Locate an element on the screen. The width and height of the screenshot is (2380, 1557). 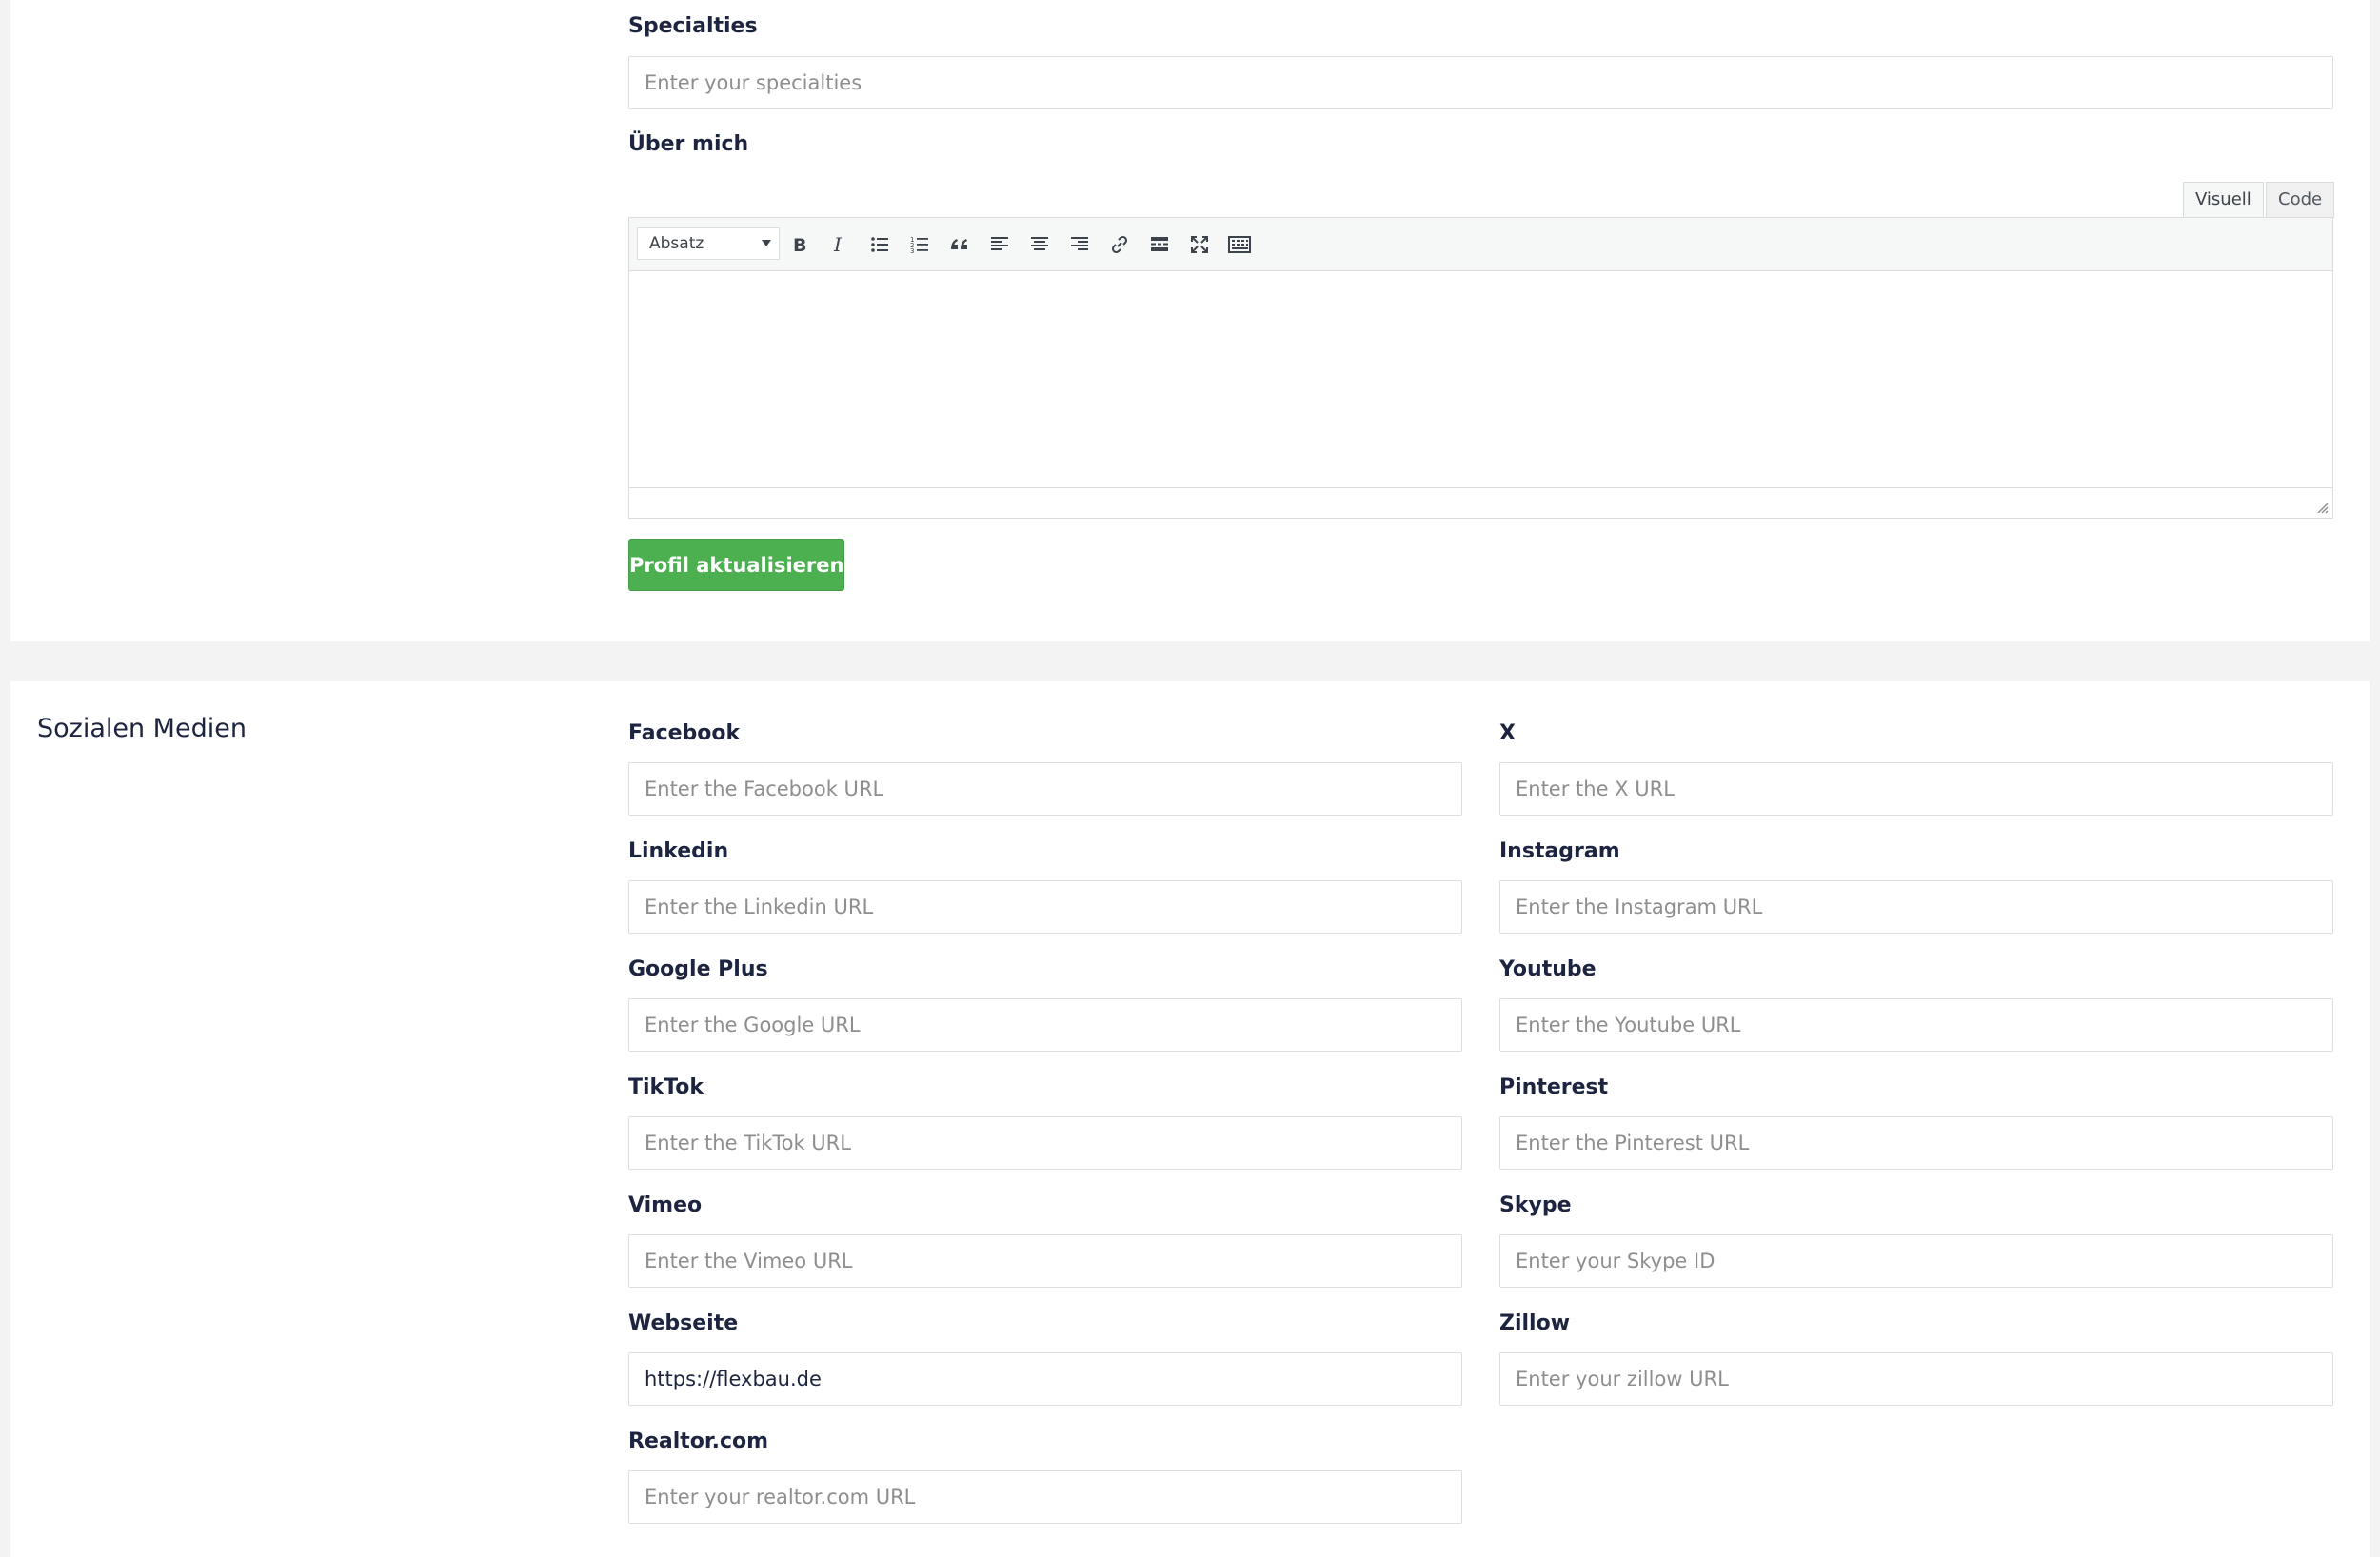
zillow-label: Zillow is located at coordinates (1535, 1323).